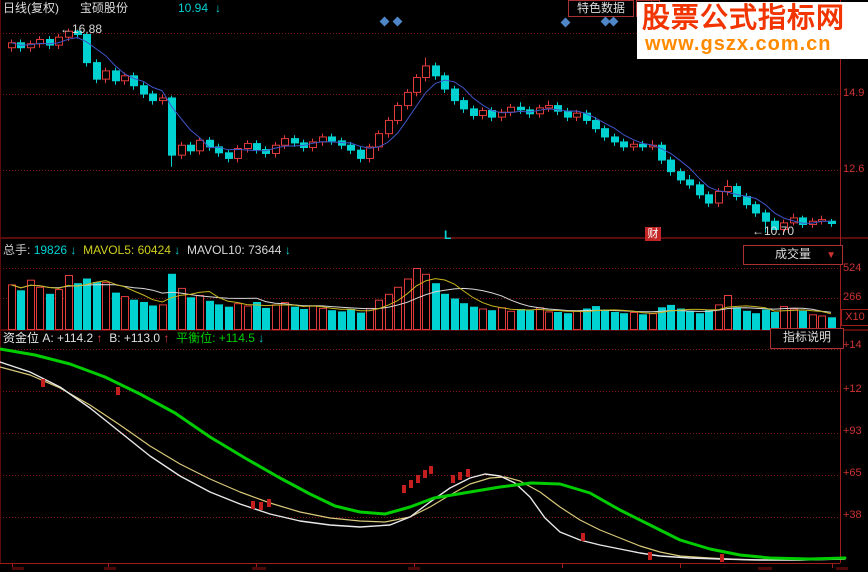 The image size is (868, 572). What do you see at coordinates (154, 250) in the screenshot?
I see `mavol5-value: 60424` at bounding box center [154, 250].